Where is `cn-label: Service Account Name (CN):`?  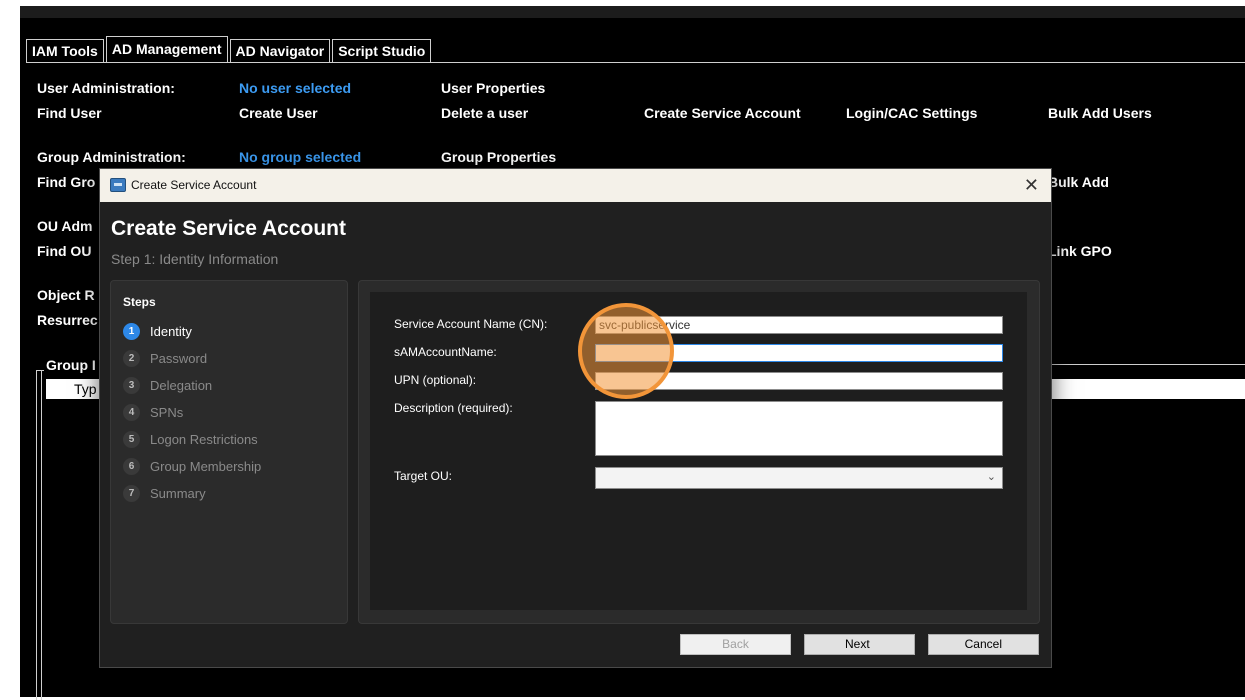
cn-label: Service Account Name (CN): is located at coordinates (471, 324).